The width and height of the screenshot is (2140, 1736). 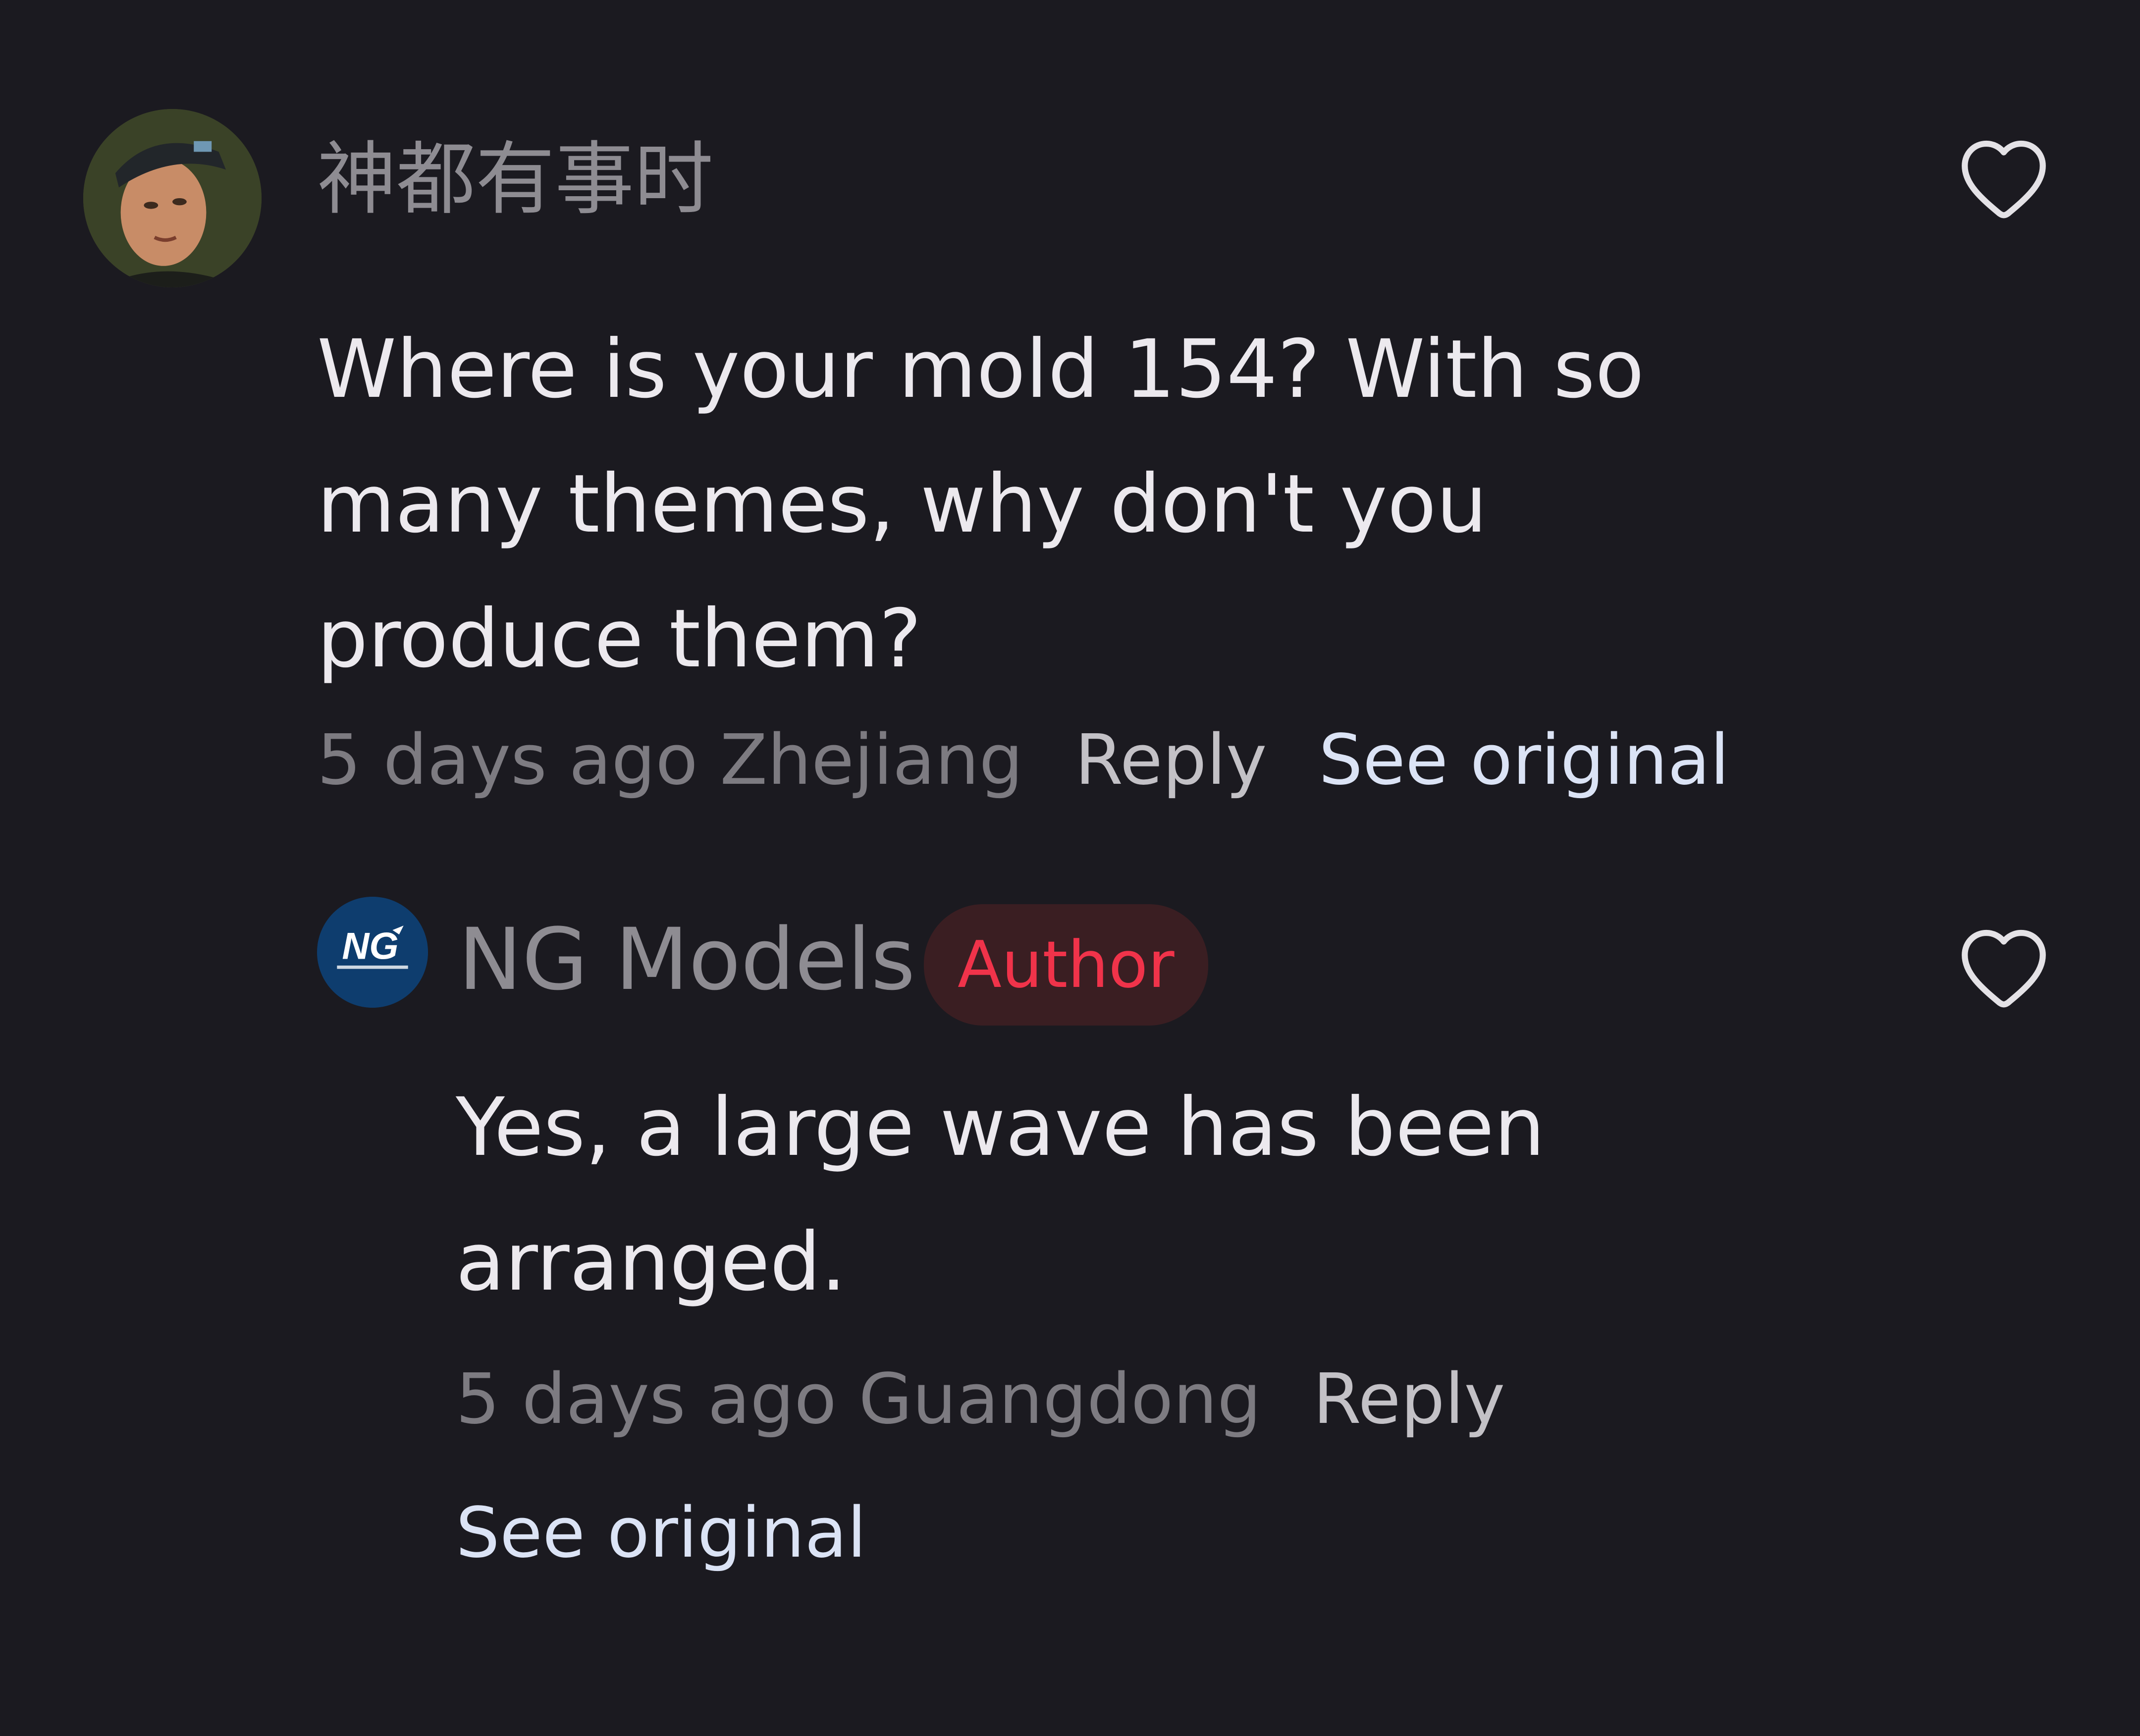 I want to click on avatar-logo-text: NG, so click(x=370, y=946).